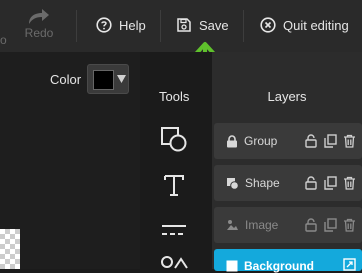 The height and width of the screenshot is (273, 362). What do you see at coordinates (288, 141) in the screenshot?
I see `layer-item-group: Group` at bounding box center [288, 141].